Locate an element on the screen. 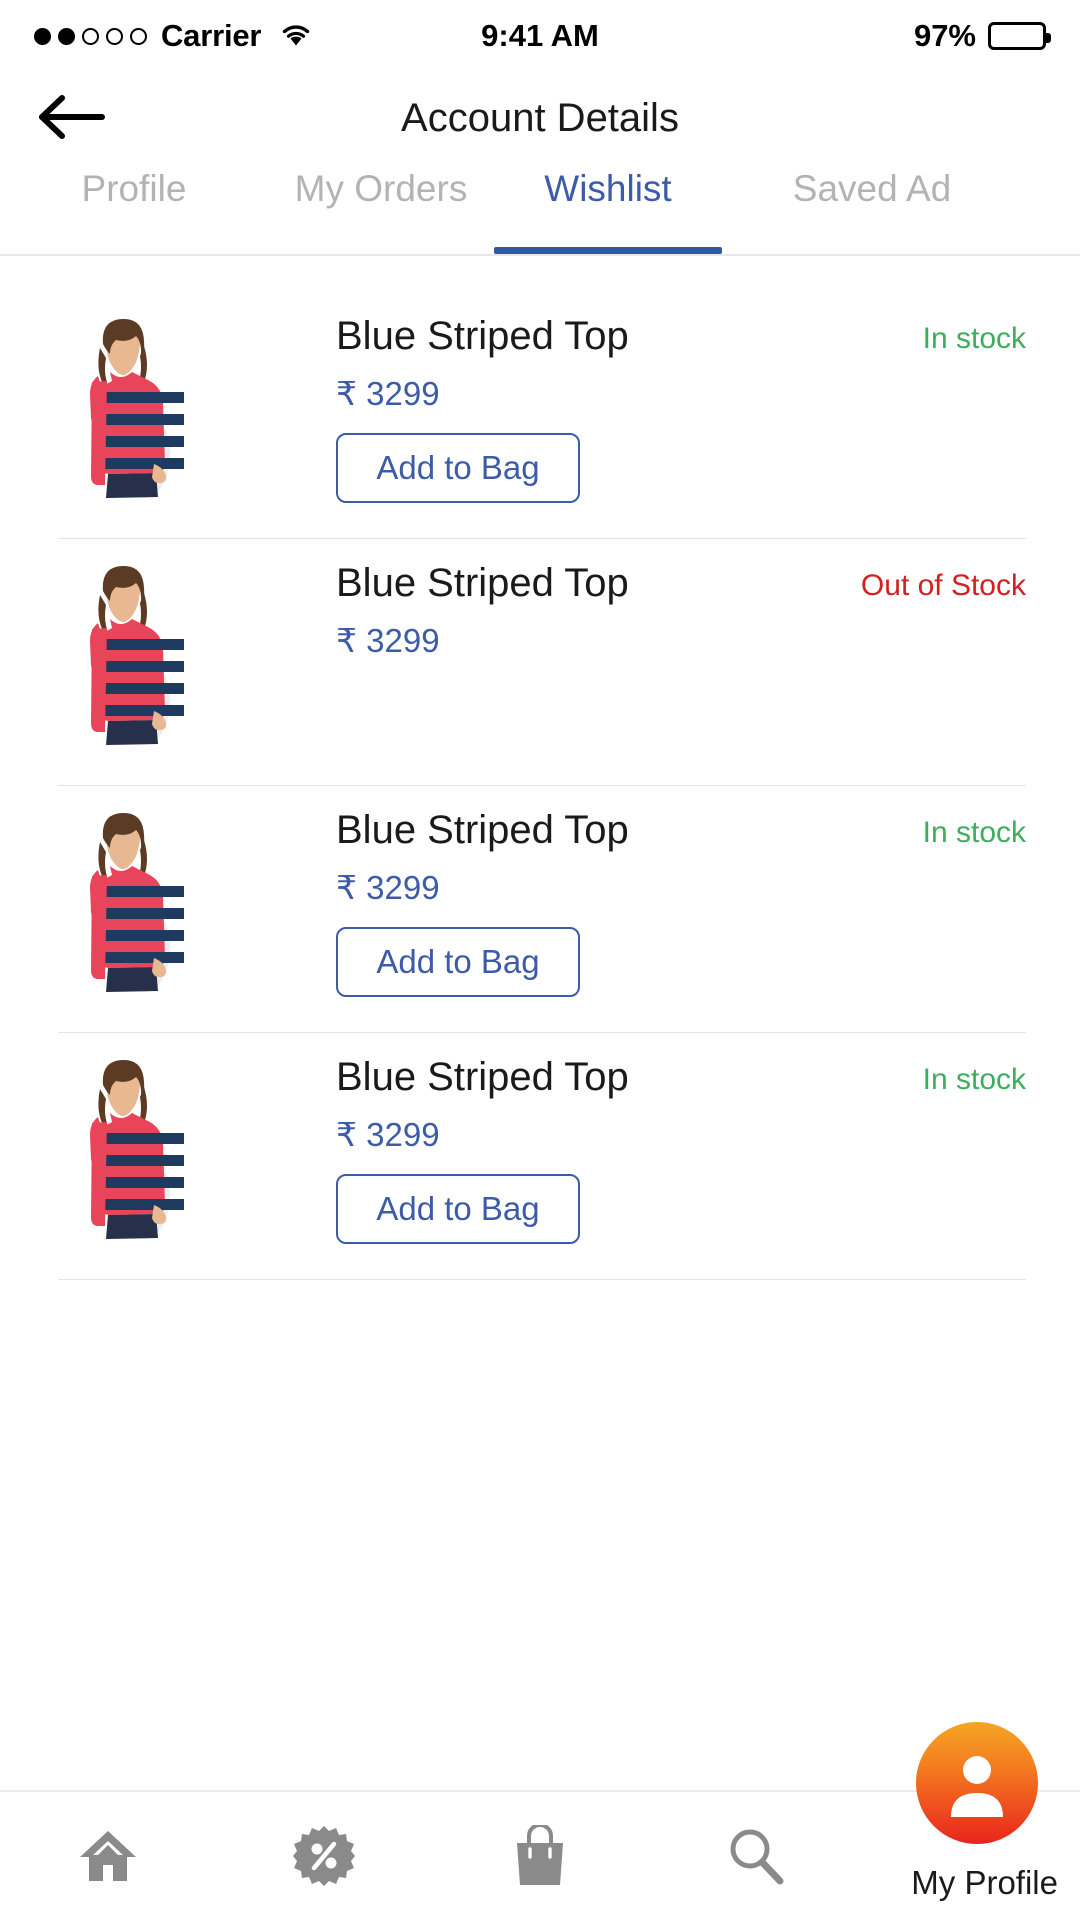  tab-my-orders: My Orders is located at coordinates (381, 209).